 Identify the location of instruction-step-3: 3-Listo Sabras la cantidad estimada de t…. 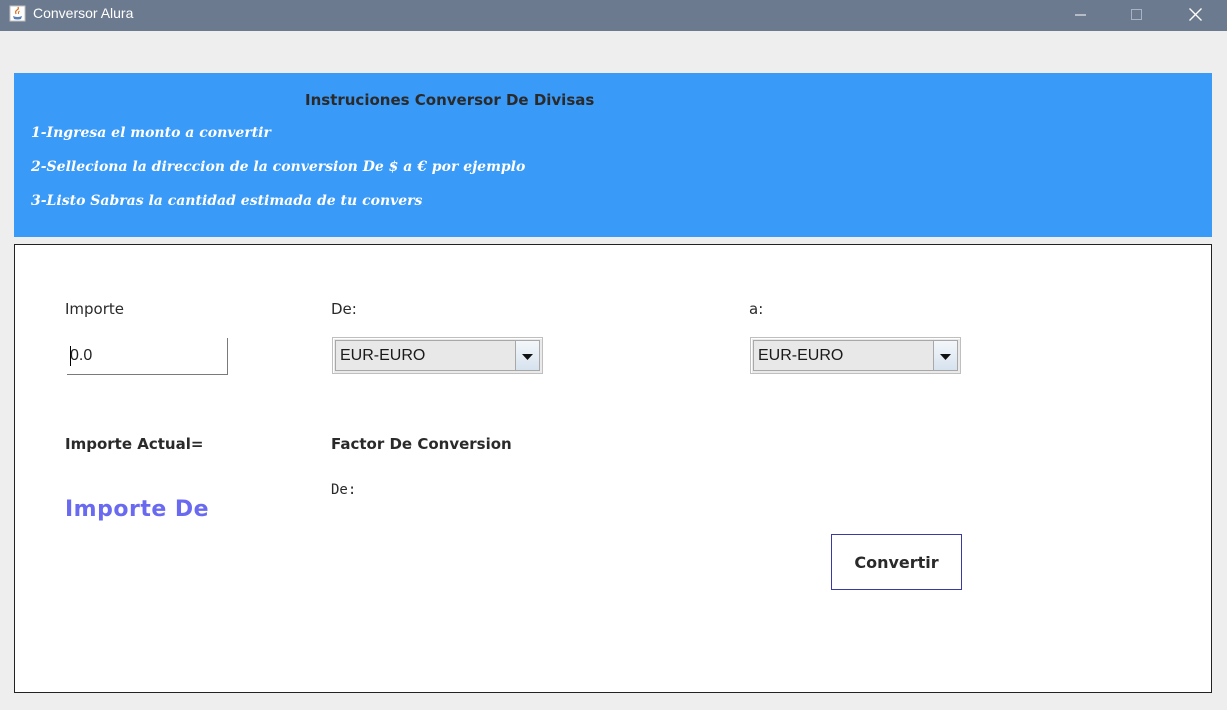
(227, 201).